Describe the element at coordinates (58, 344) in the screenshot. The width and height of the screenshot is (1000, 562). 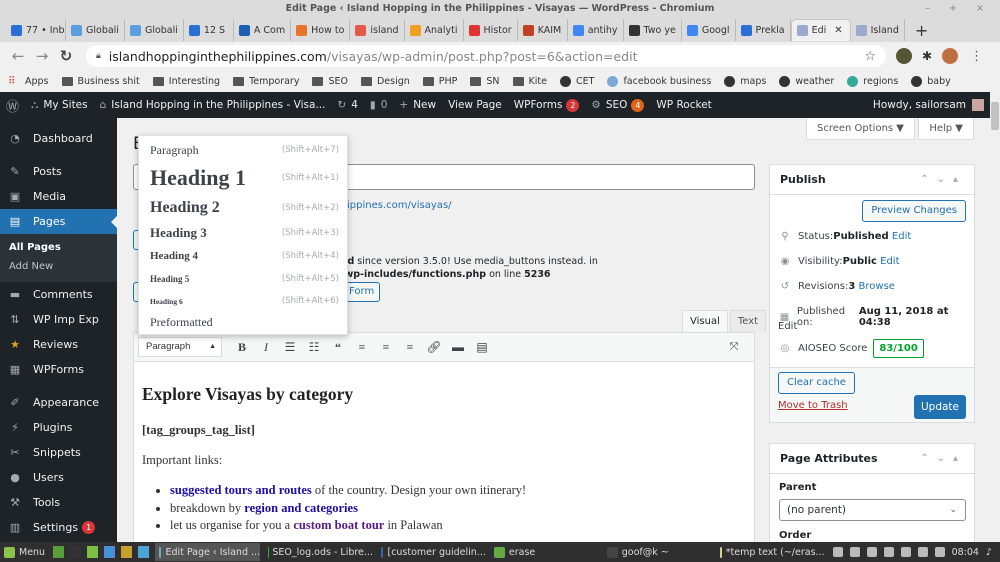
I see `sidebar-item-reviews: ★ Reviews` at that location.